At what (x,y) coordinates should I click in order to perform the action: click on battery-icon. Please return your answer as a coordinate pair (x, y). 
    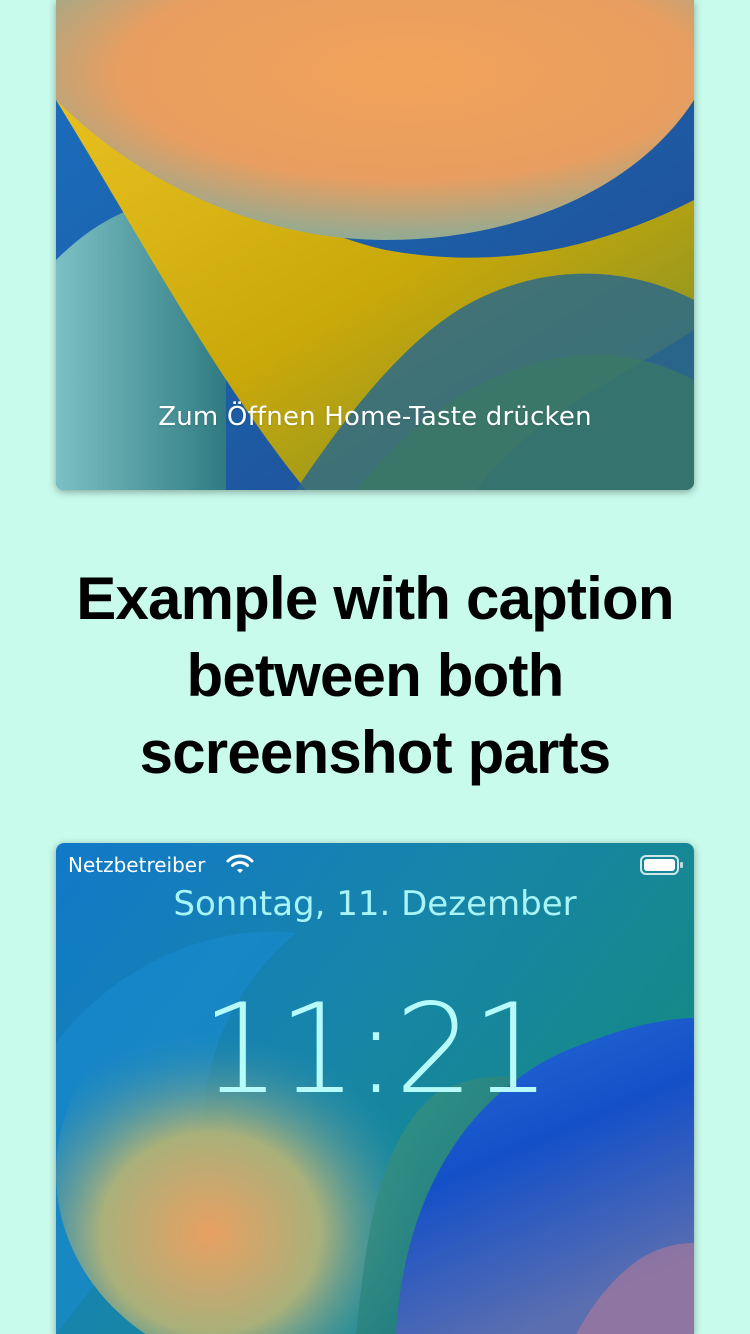
    Looking at the image, I should click on (661, 865).